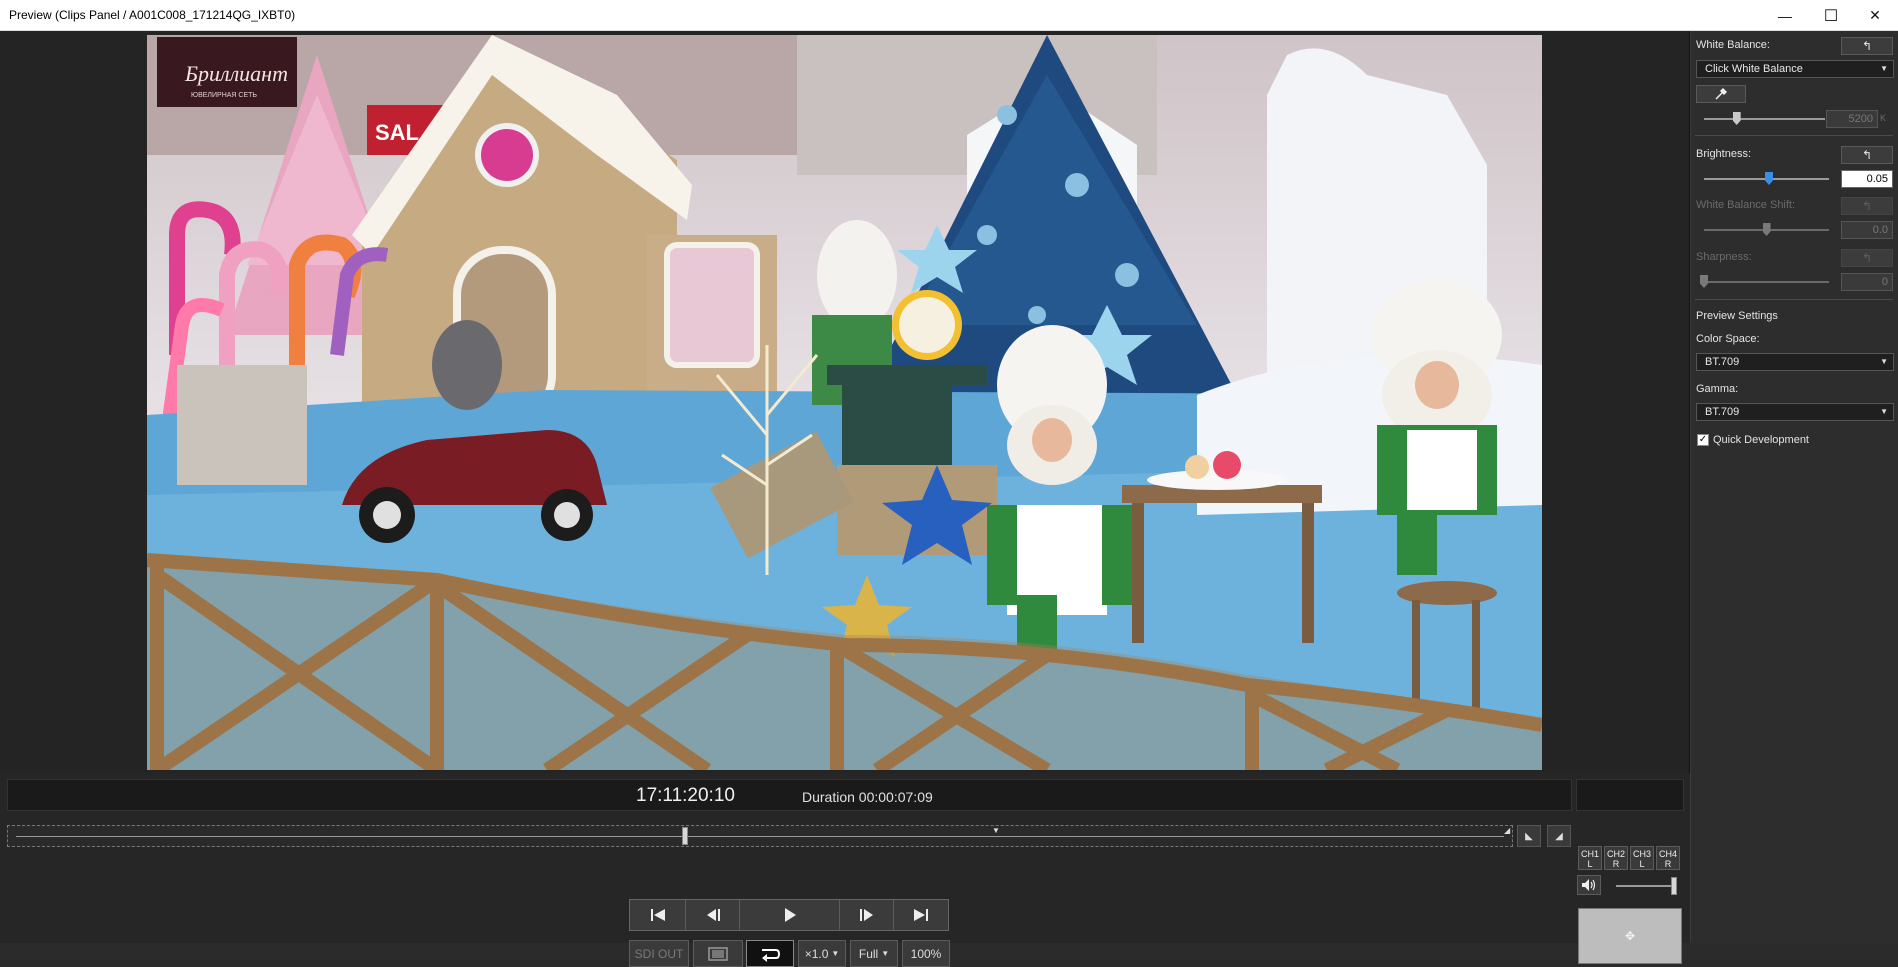 The height and width of the screenshot is (967, 1898). I want to click on brightness-reset-button: ↰, so click(1867, 155).